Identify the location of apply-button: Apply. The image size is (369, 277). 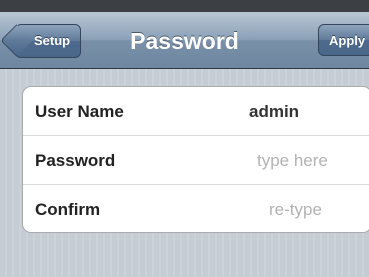
(343, 40).